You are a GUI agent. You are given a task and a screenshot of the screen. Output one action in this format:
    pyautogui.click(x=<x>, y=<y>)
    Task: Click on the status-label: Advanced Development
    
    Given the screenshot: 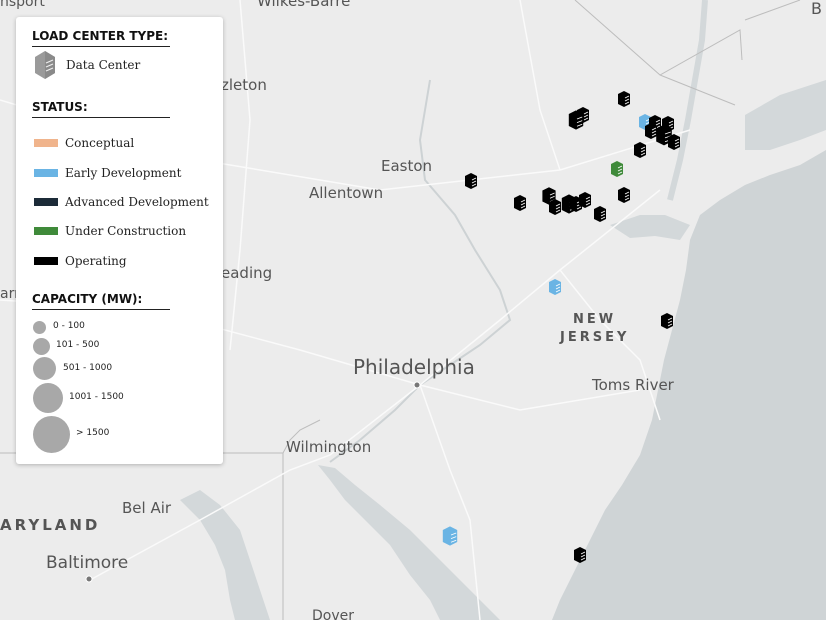 What is the action you would take?
    pyautogui.click(x=137, y=202)
    